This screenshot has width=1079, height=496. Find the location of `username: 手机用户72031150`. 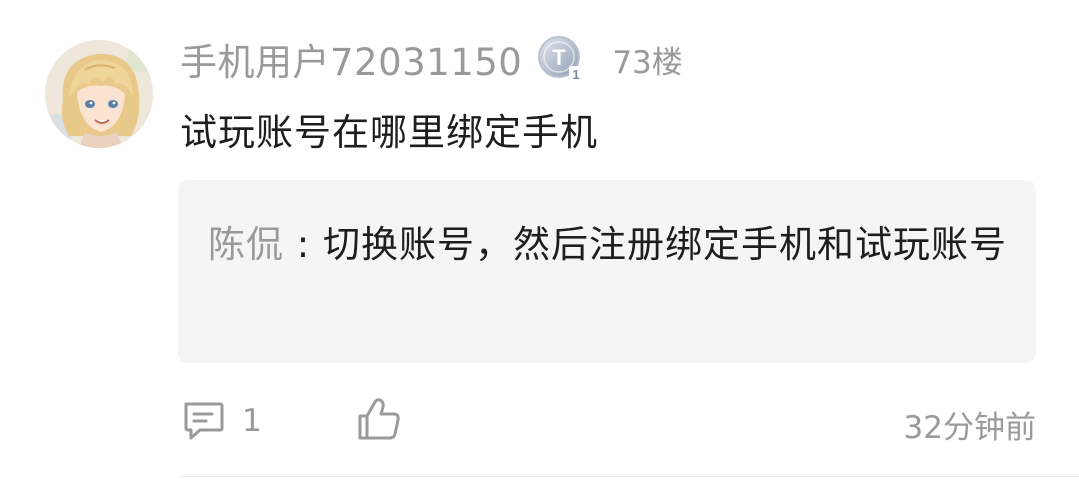

username: 手机用户72031150 is located at coordinates (351, 59).